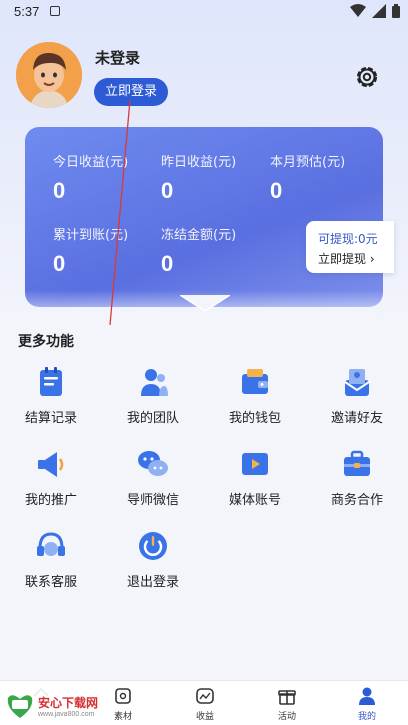 Image resolution: width=408 pixels, height=725 pixels. What do you see at coordinates (205, 696) in the screenshot?
I see `earnings-icon` at bounding box center [205, 696].